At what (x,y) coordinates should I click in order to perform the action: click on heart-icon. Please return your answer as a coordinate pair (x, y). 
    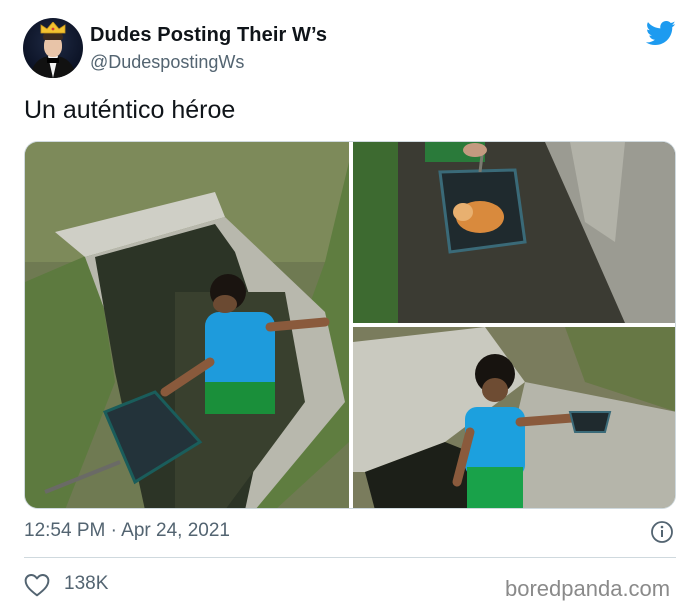
    Looking at the image, I should click on (37, 585).